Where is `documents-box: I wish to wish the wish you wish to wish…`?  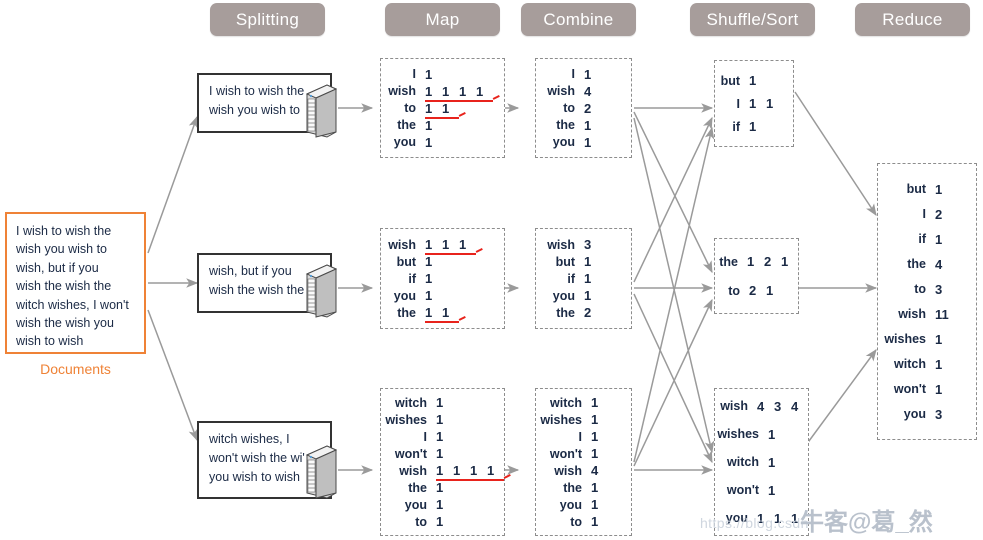
documents-box: I wish to wish the wish you wish to wish… is located at coordinates (75, 283).